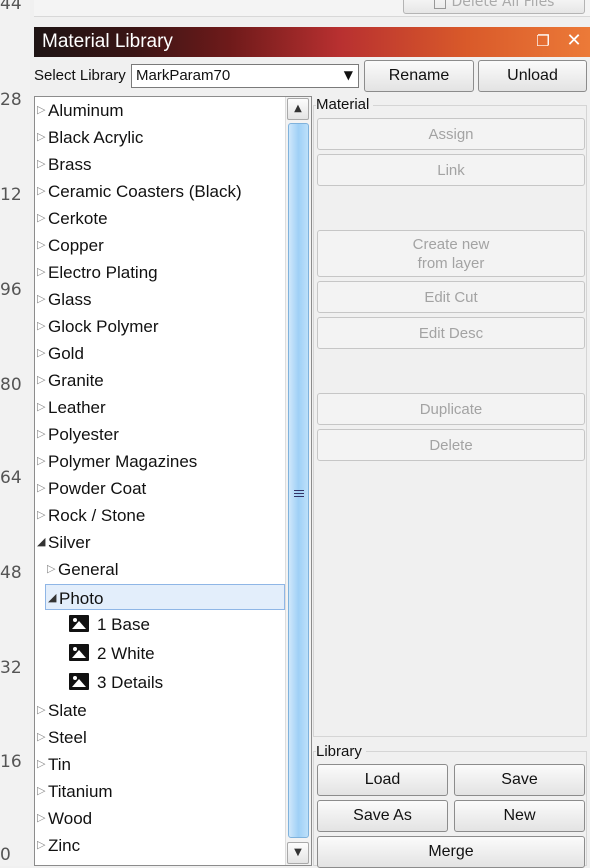  What do you see at coordinates (11, 668) in the screenshot?
I see `ruler-label: 32` at bounding box center [11, 668].